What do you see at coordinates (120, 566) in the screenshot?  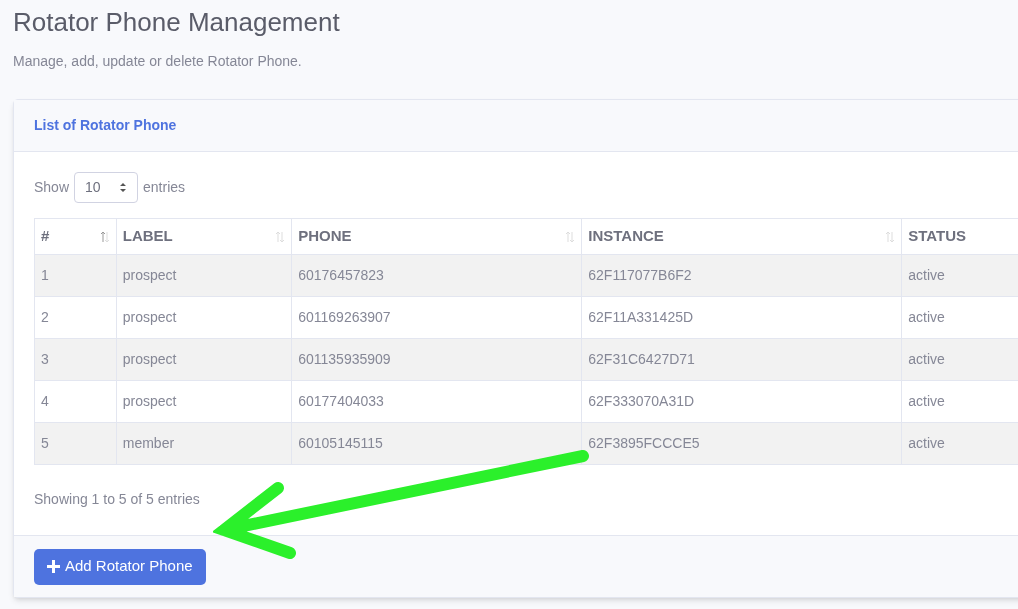 I see `add-button: Add Rotator Phone` at bounding box center [120, 566].